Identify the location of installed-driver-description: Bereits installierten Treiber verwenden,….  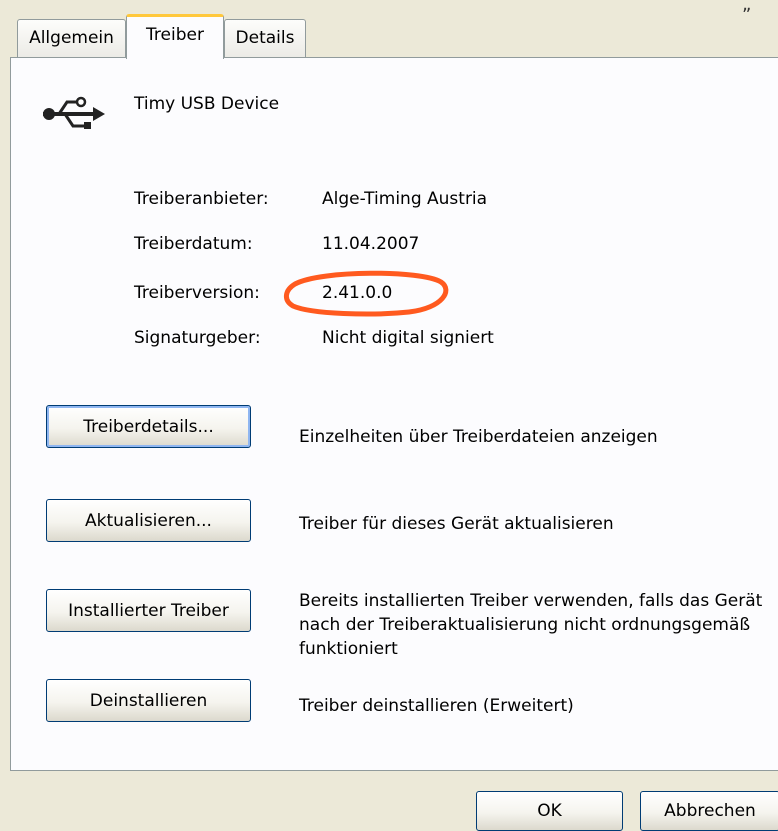
(531, 625).